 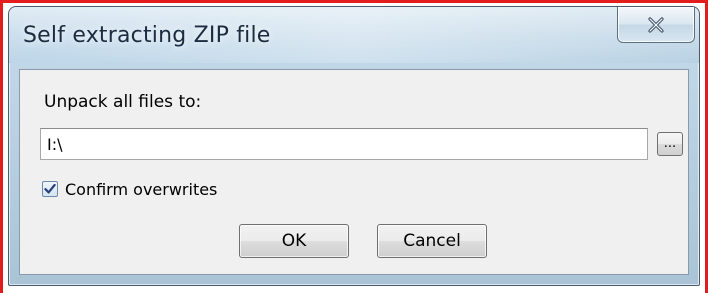 What do you see at coordinates (344, 144) in the screenshot?
I see `destination-path-input` at bounding box center [344, 144].